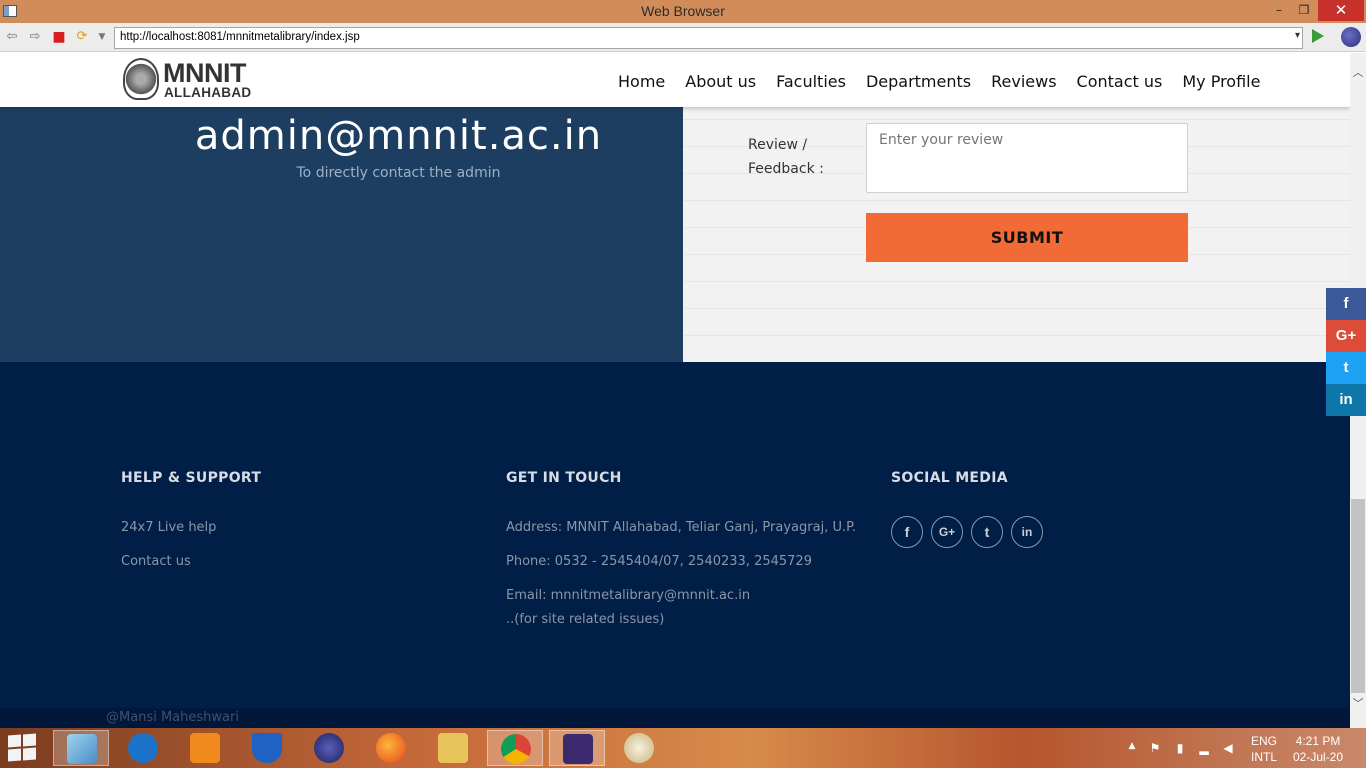 The image size is (1366, 768). Describe the element at coordinates (1264, 749) in the screenshot. I see `input-language-indicator: ENG INTL` at that location.